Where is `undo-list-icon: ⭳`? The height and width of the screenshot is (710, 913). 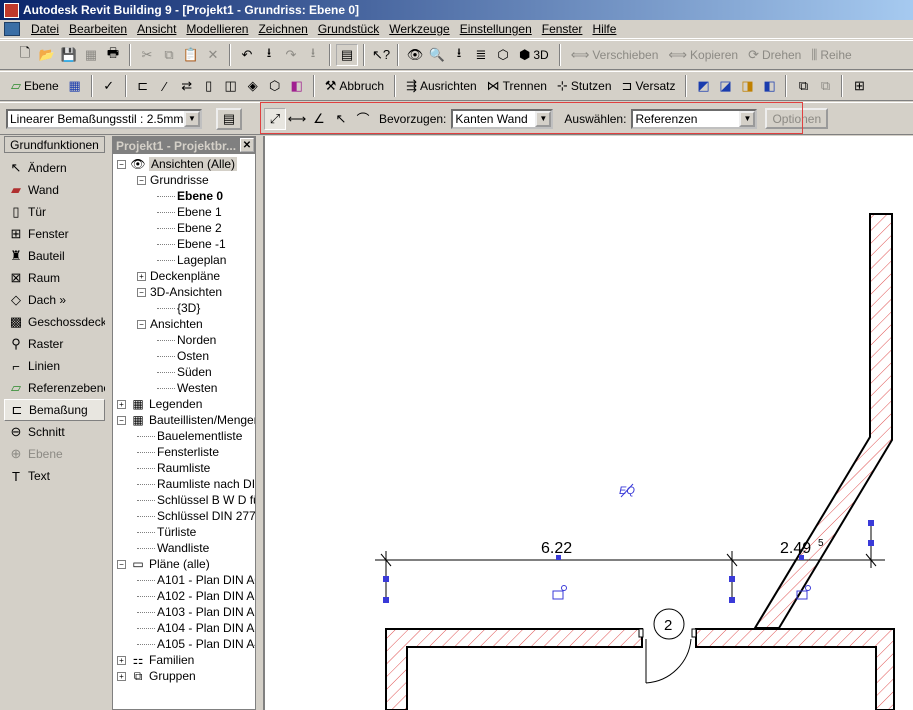 undo-list-icon: ⭳ is located at coordinates (269, 55).